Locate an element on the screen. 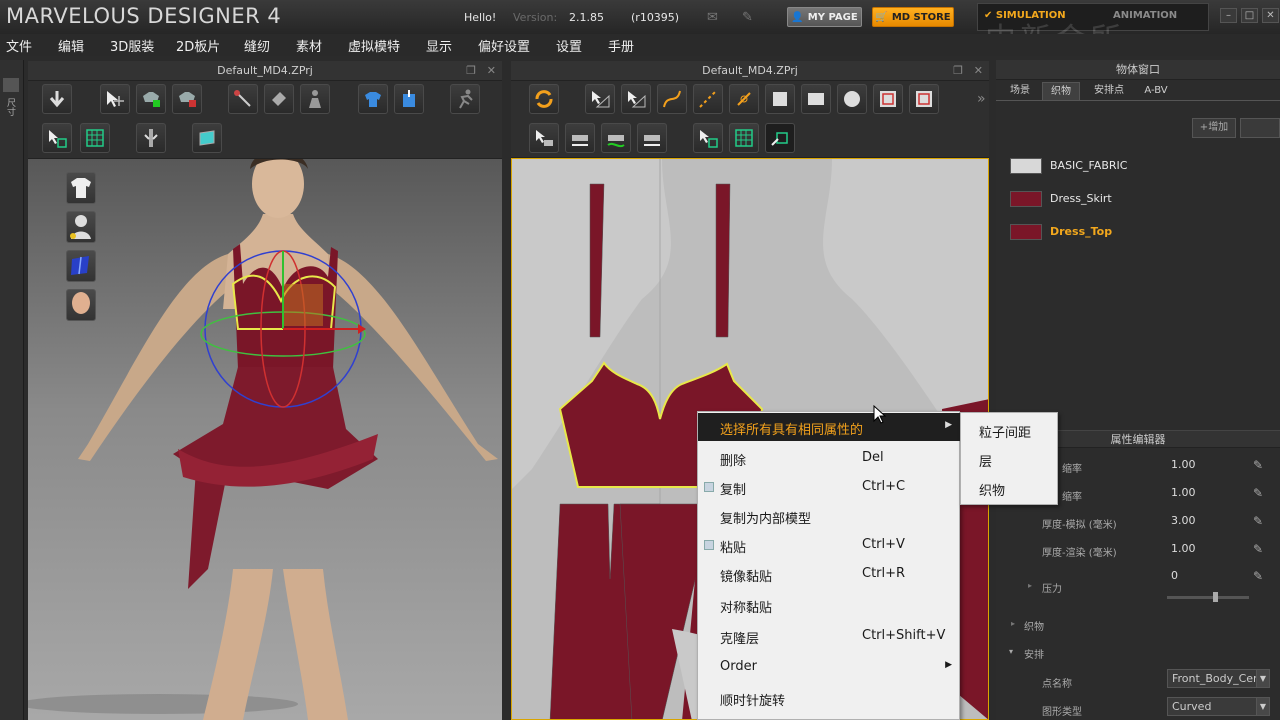 This screenshot has width=1280, height=720. fabric-row-selected: Dress_Top is located at coordinates (1143, 232).